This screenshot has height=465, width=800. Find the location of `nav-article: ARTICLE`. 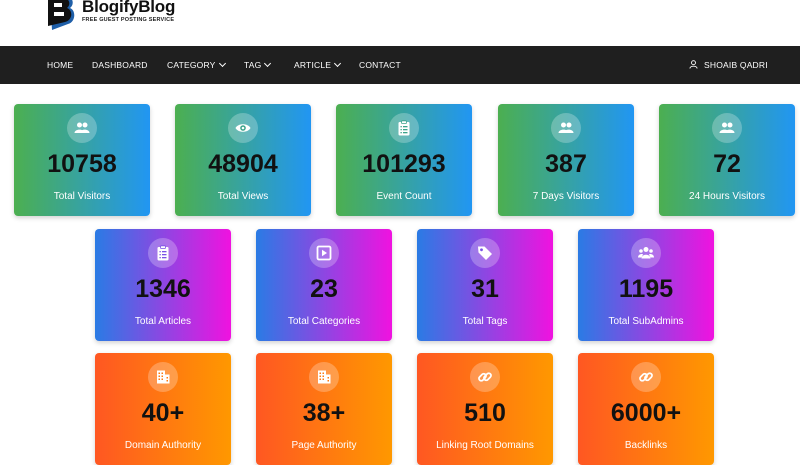

nav-article: ARTICLE is located at coordinates (318, 65).